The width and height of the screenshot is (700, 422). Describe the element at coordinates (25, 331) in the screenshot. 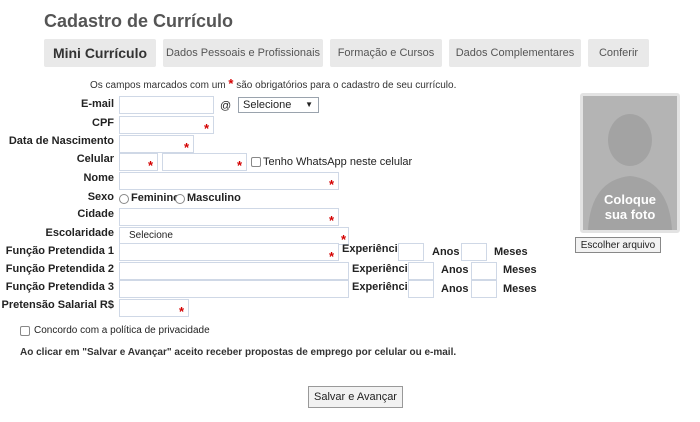

I see `privacy-checkbox` at that location.